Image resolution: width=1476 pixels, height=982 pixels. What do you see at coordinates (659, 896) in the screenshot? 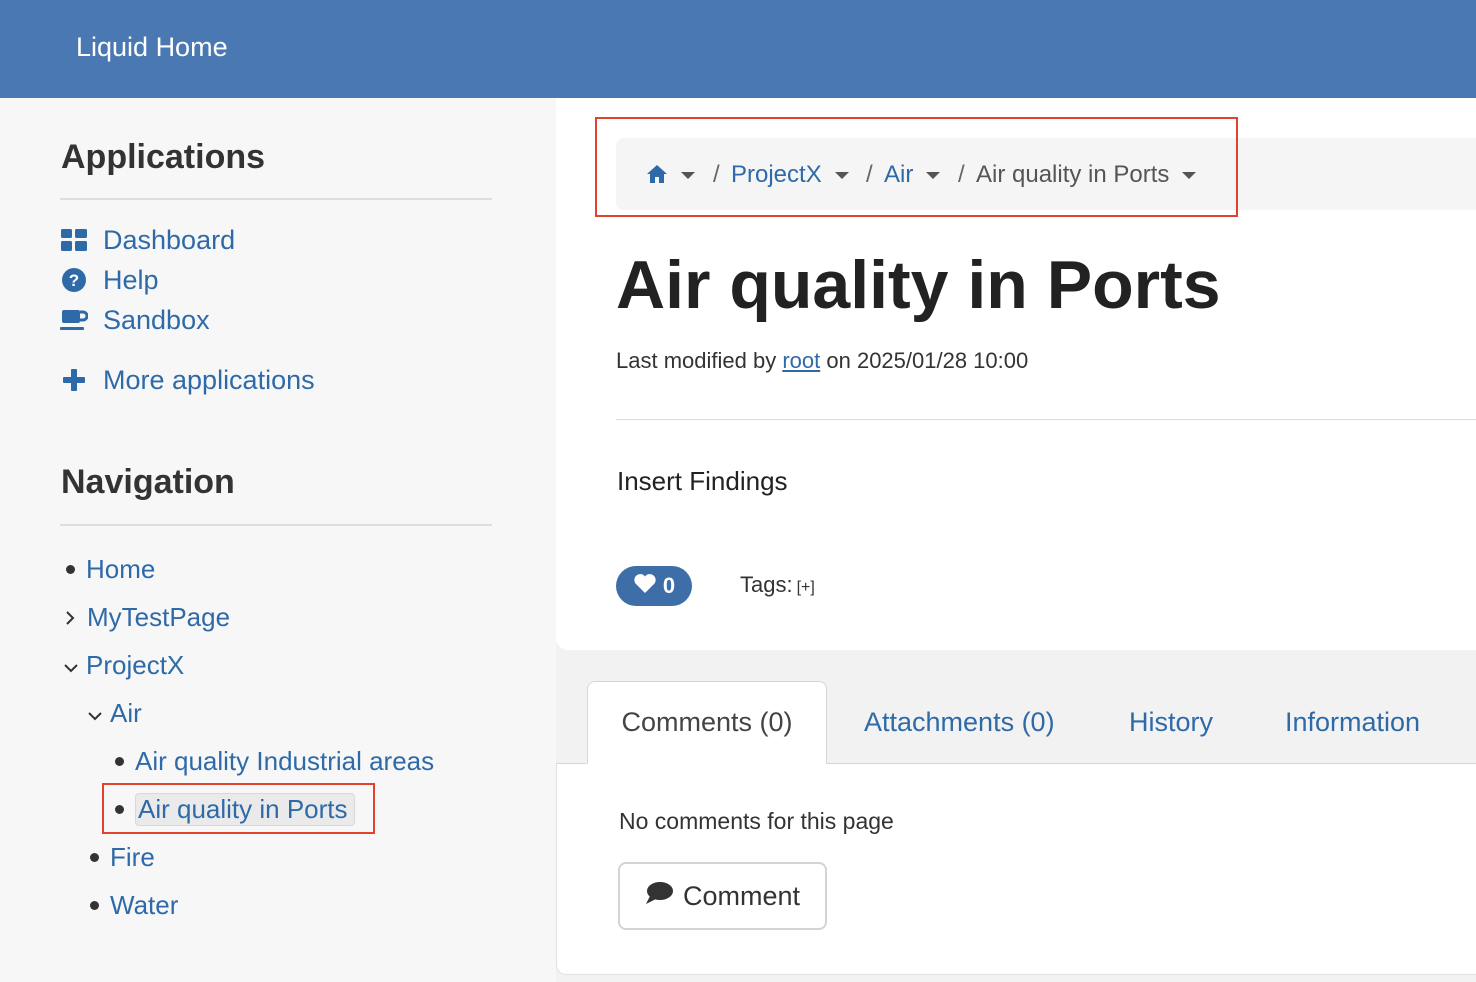
I see `comment-bubble-icon` at bounding box center [659, 896].